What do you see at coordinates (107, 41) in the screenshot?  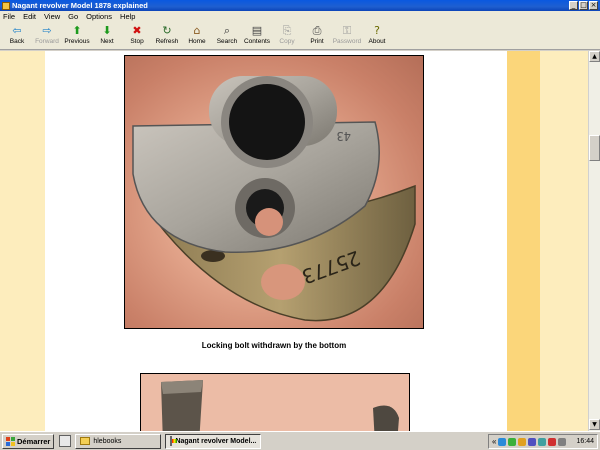 I see `toolbar-label: Next` at bounding box center [107, 41].